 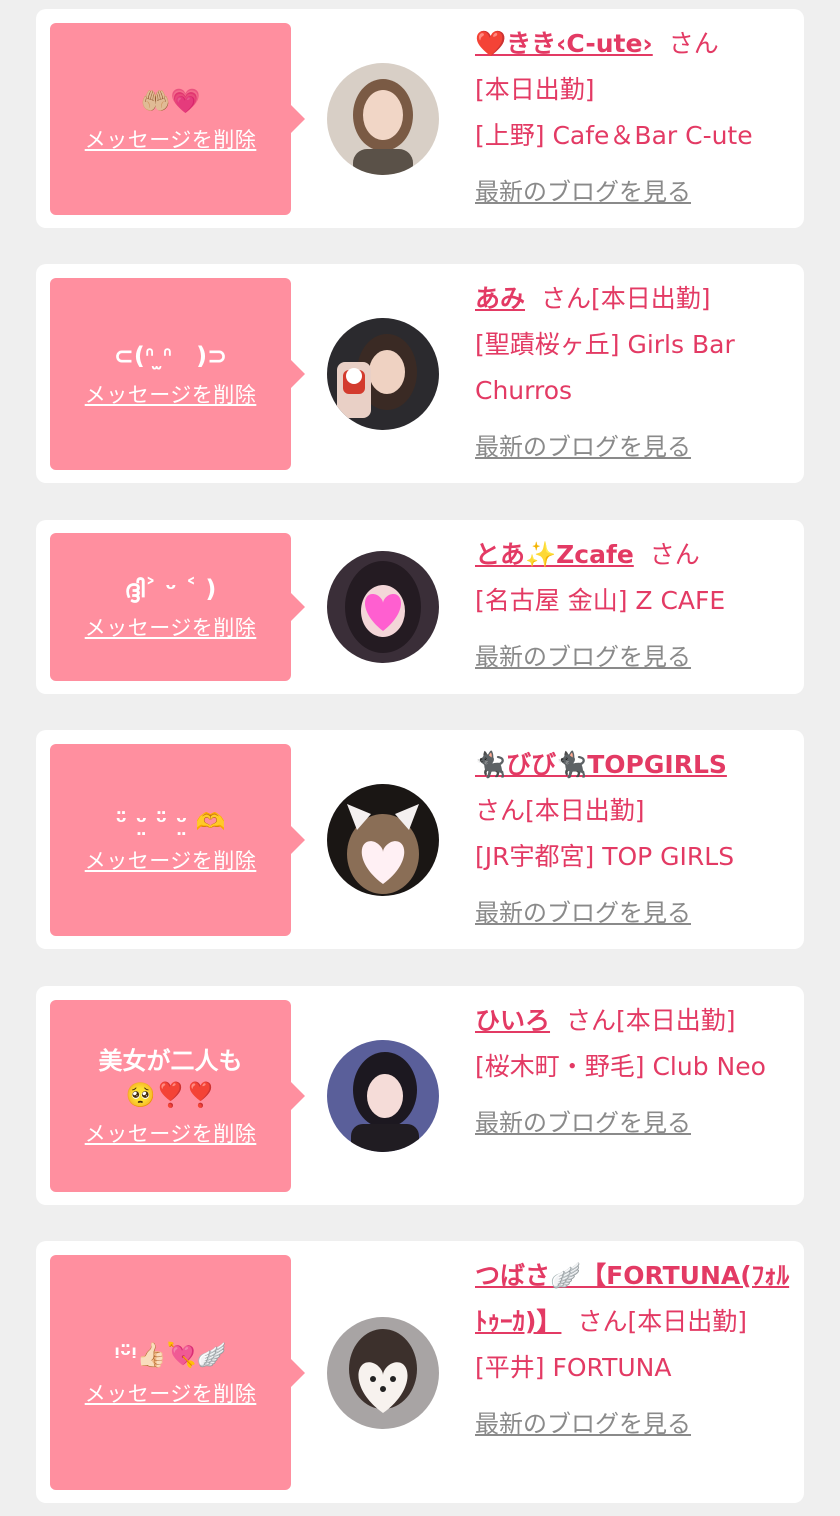 I want to click on message-bubble: ᵎᵕ̈ᵎ👍🏻💘🪽 メッセージを削除, so click(x=177, y=1372).